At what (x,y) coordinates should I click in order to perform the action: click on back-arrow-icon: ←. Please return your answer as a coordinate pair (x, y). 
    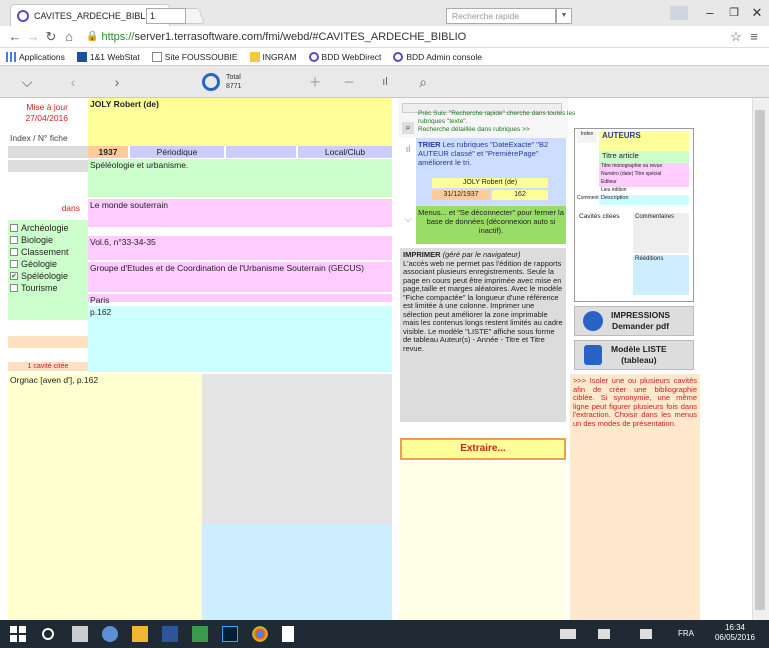
    Looking at the image, I should click on (15, 36).